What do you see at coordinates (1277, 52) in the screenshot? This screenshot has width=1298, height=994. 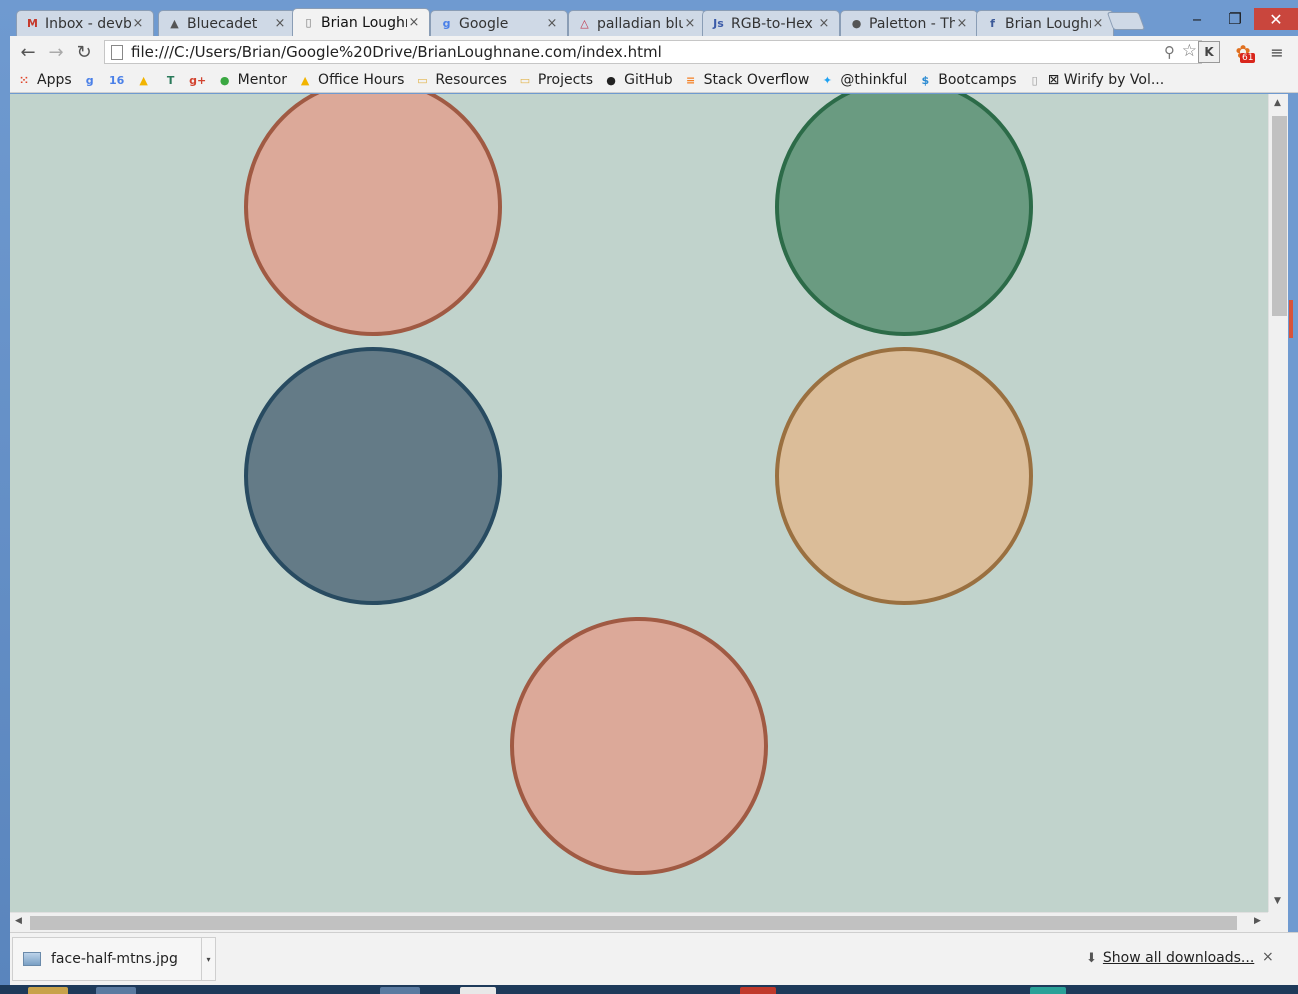 I see `chrome-menu-icon: ≡` at bounding box center [1277, 52].